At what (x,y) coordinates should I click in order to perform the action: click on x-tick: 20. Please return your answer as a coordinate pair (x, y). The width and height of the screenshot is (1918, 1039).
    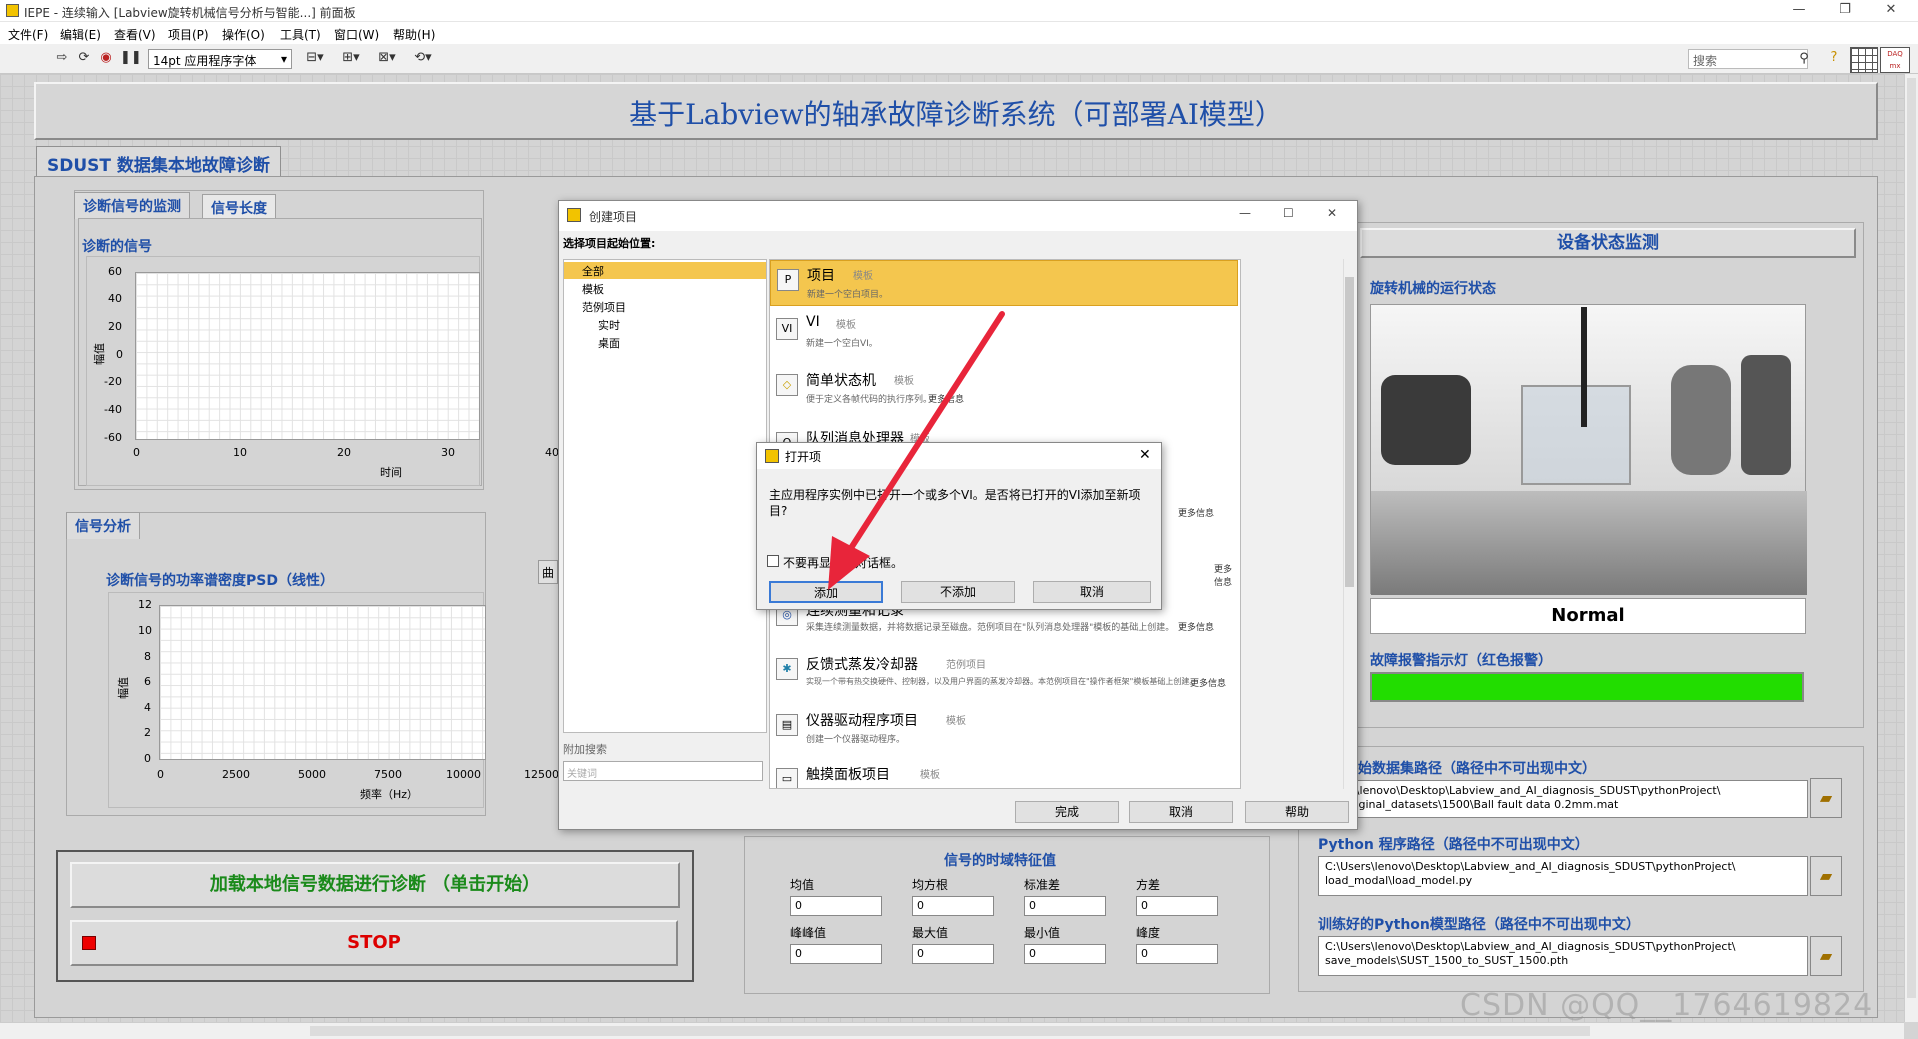
    Looking at the image, I should click on (344, 452).